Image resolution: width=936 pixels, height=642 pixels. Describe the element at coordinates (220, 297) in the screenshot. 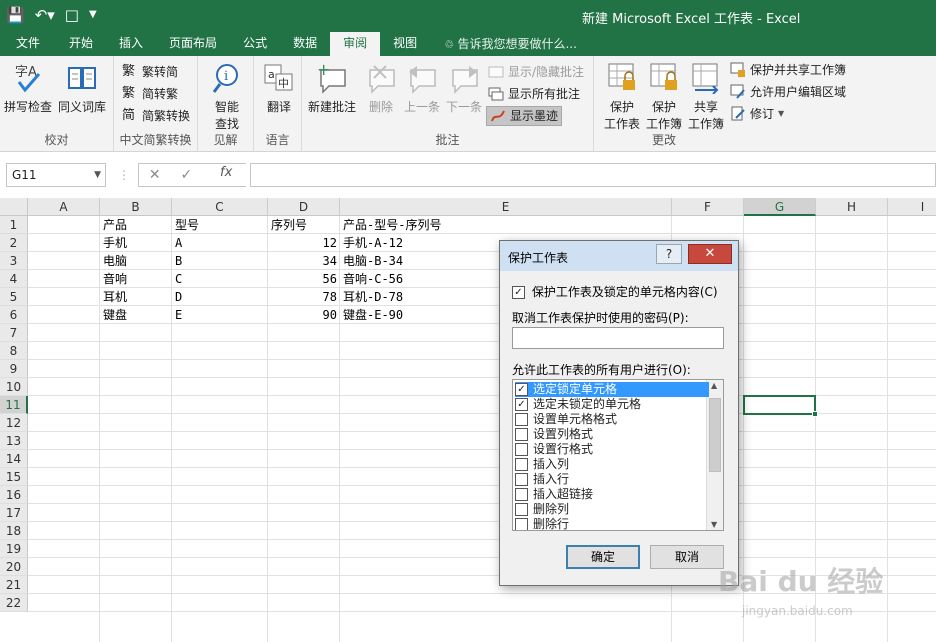

I see `cell-c5: D` at that location.